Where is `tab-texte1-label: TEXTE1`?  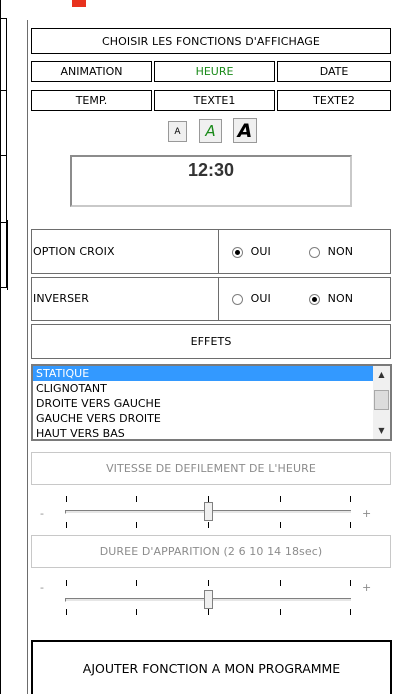
tab-texte1-label: TEXTE1 is located at coordinates (214, 100).